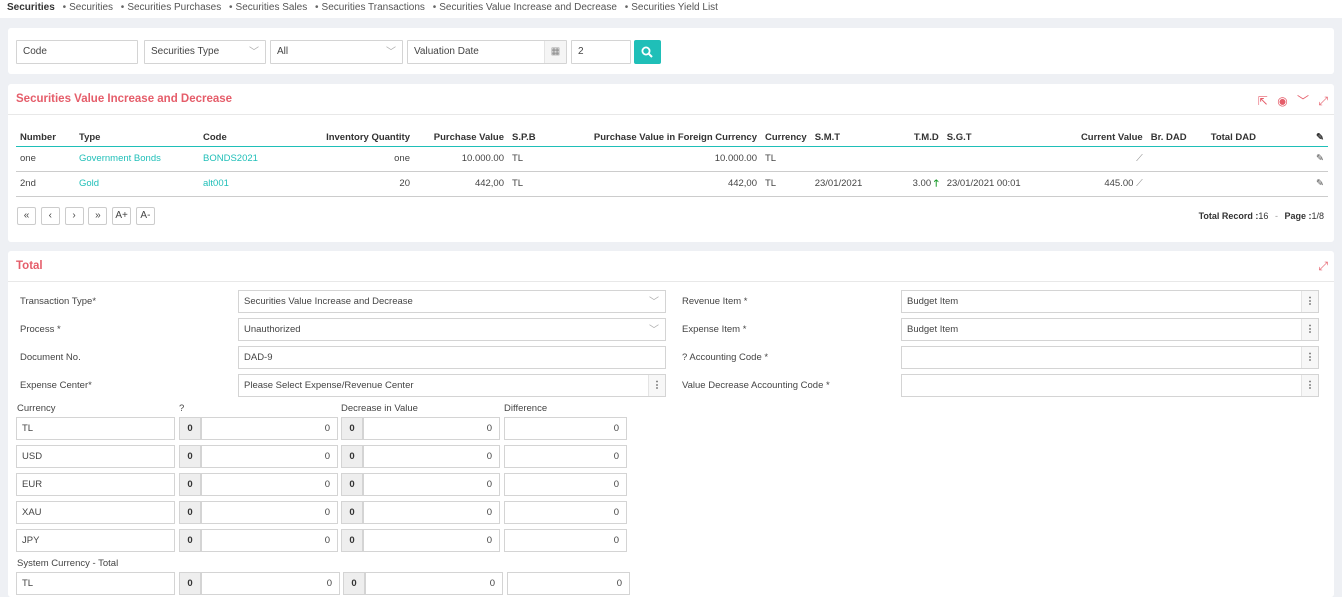 This screenshot has height=597, width=1342. What do you see at coordinates (446, 51) in the screenshot?
I see `valuation-date-placeholder: Valuation Date` at bounding box center [446, 51].